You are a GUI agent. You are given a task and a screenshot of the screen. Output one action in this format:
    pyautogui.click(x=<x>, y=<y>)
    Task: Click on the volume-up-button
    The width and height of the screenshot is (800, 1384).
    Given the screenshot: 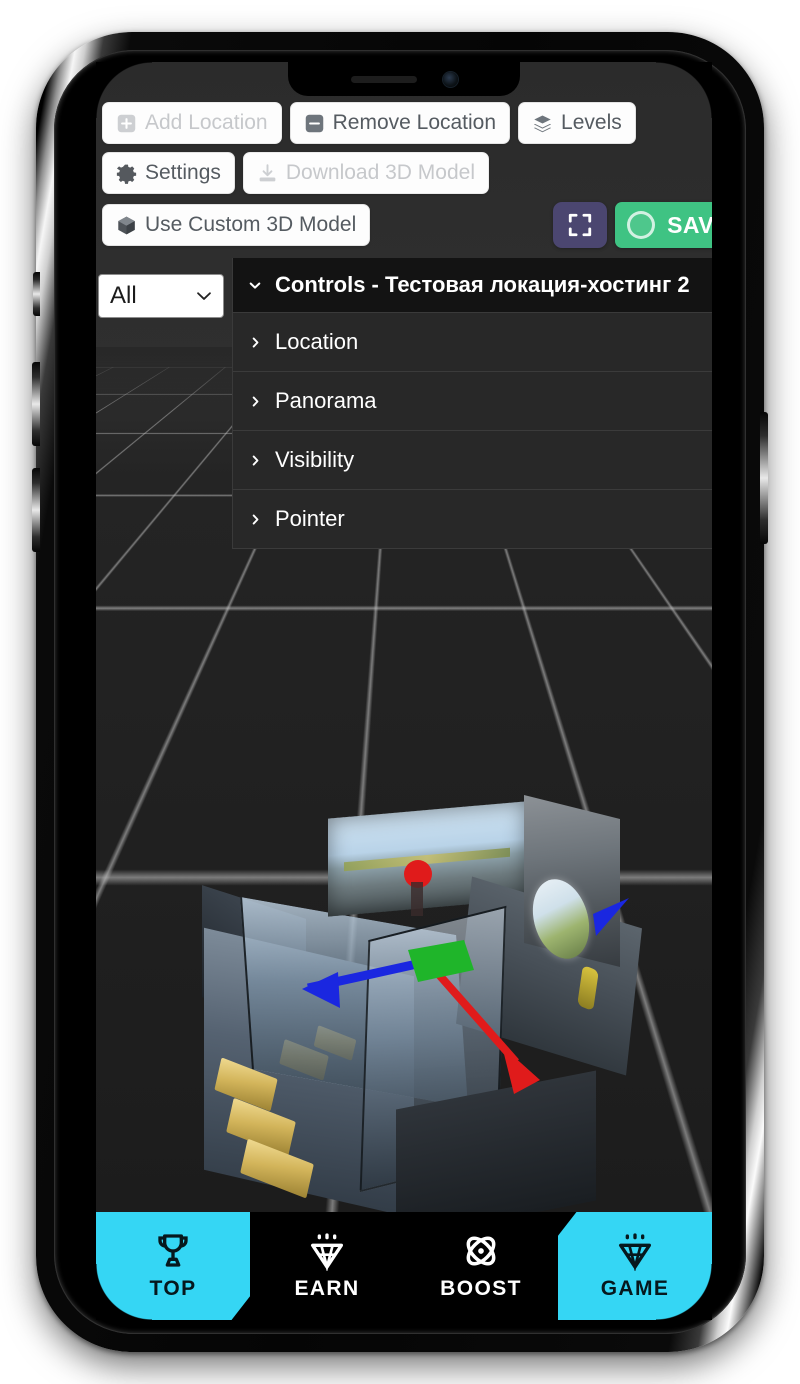 What is the action you would take?
    pyautogui.click(x=36, y=404)
    